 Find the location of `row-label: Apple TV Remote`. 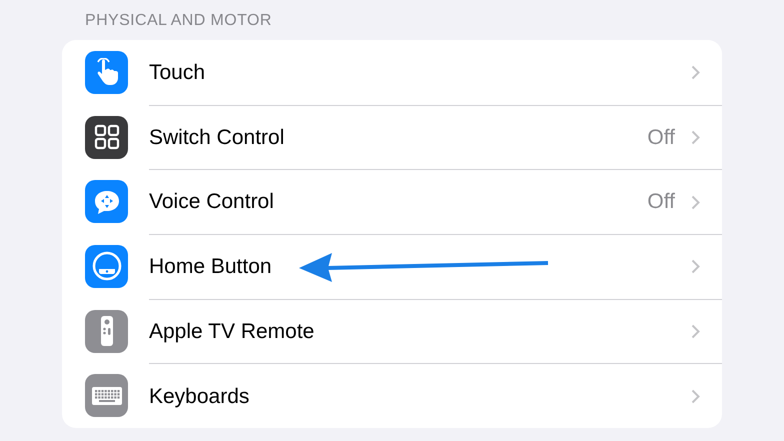

row-label: Apple TV Remote is located at coordinates (231, 331).